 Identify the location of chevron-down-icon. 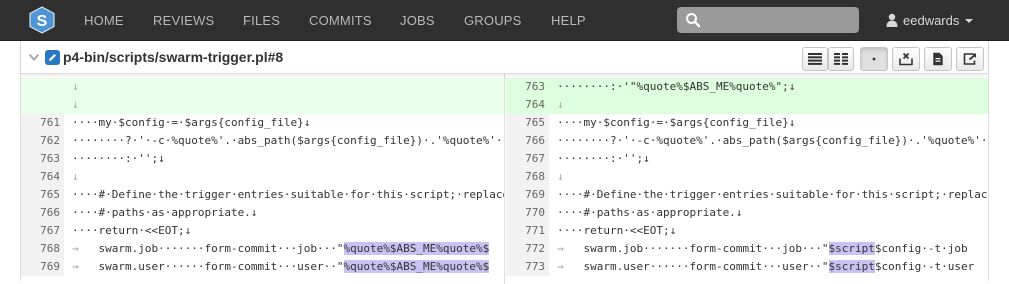
(34, 57).